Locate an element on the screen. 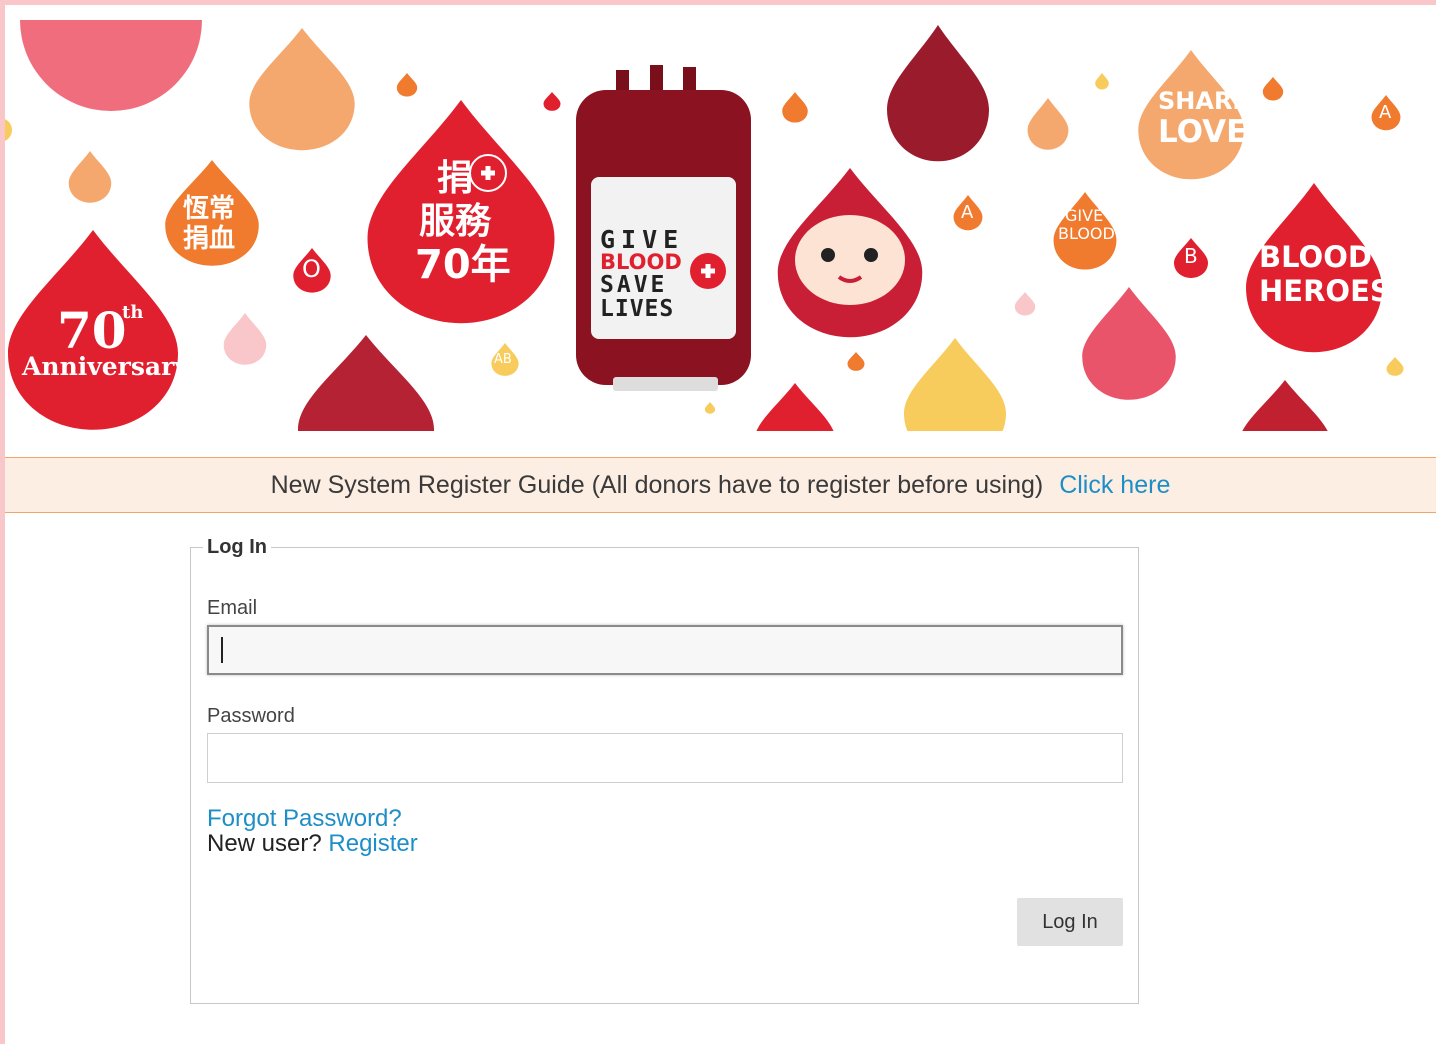 Image resolution: width=1436 pixels, height=1044 pixels. banner-text-donate: 捐血 is located at coordinates (209, 239).